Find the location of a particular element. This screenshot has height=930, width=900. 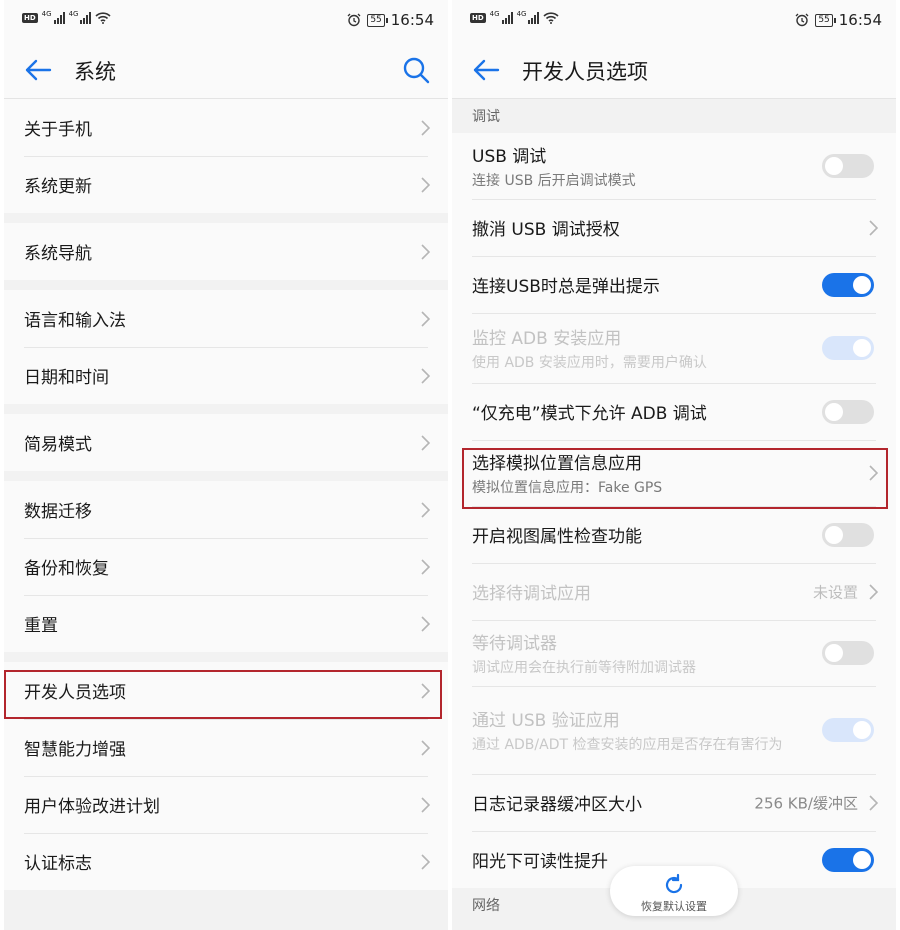

option-title: 通过 USB 验证应用 is located at coordinates (546, 721).